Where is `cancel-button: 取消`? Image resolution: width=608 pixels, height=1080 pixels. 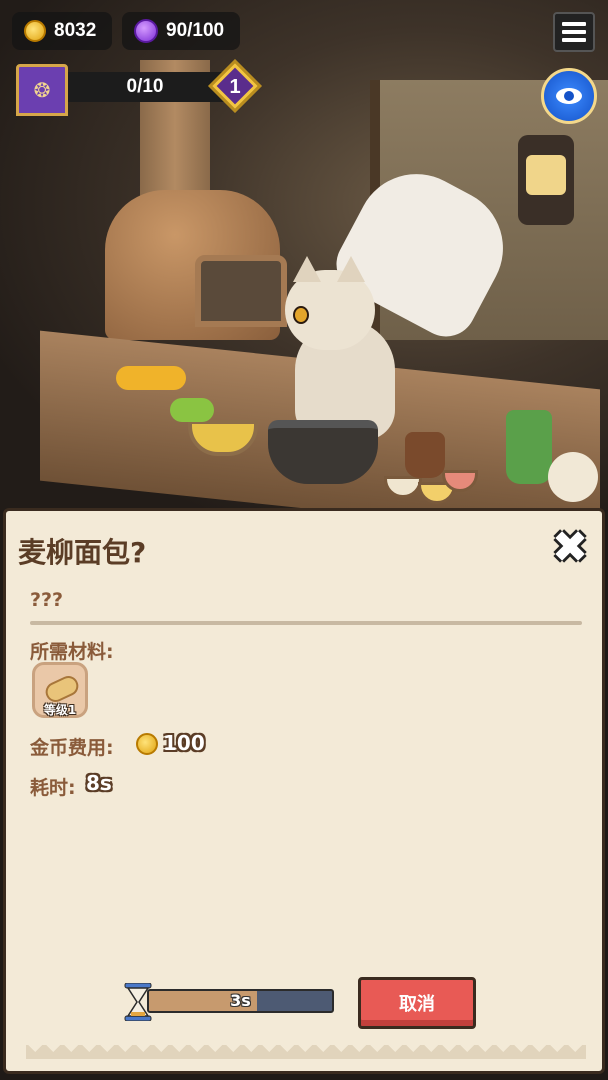
cancel-button: 取消 is located at coordinates (417, 1003).